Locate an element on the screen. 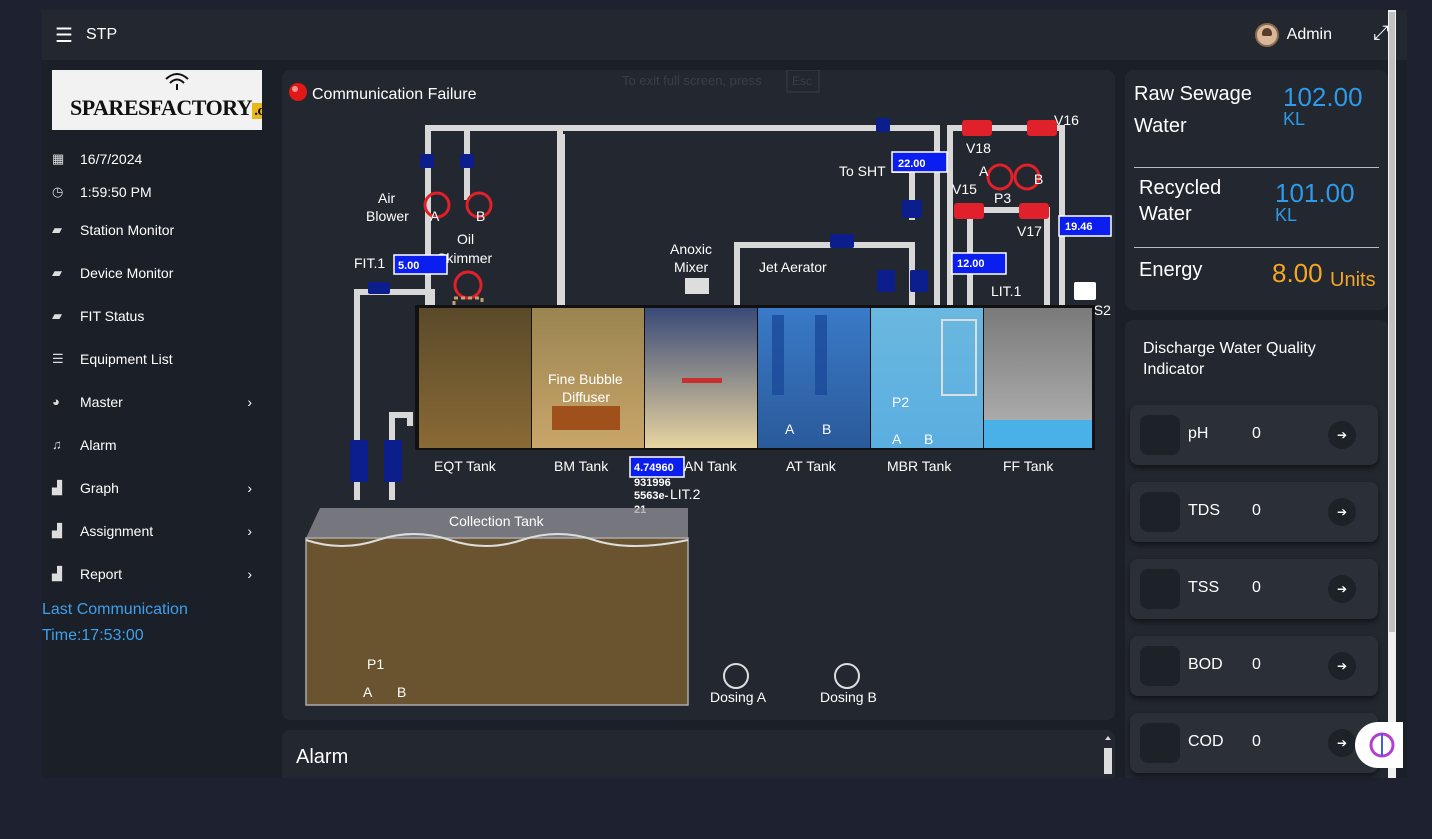  sidebar-item-fit-status: ▰ FIT Status is located at coordinates (157, 315).